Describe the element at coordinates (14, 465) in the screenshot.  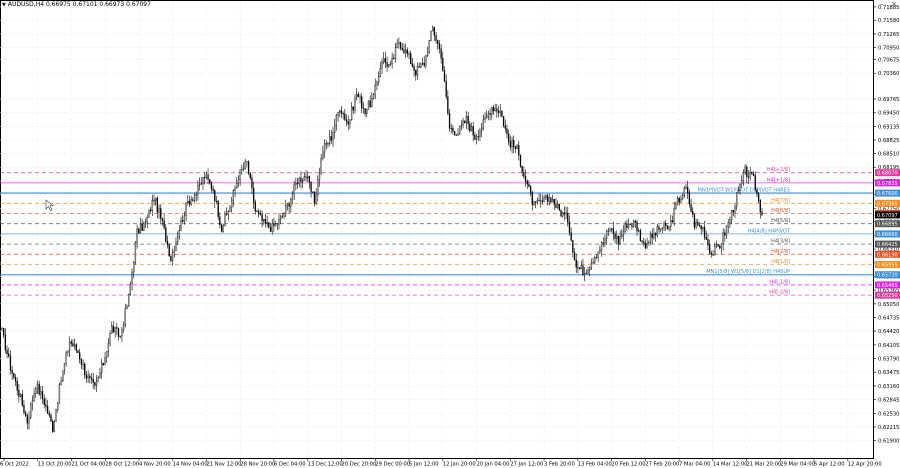
I see `x-tick-label: 6 Oct 2022` at that location.